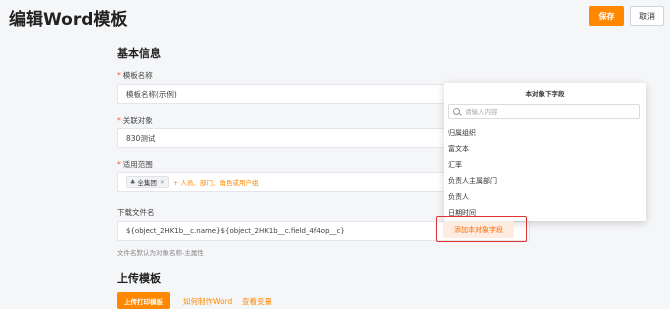  Describe the element at coordinates (478, 229) in the screenshot. I see `add-object-field-button: 添加本对象字段` at that location.